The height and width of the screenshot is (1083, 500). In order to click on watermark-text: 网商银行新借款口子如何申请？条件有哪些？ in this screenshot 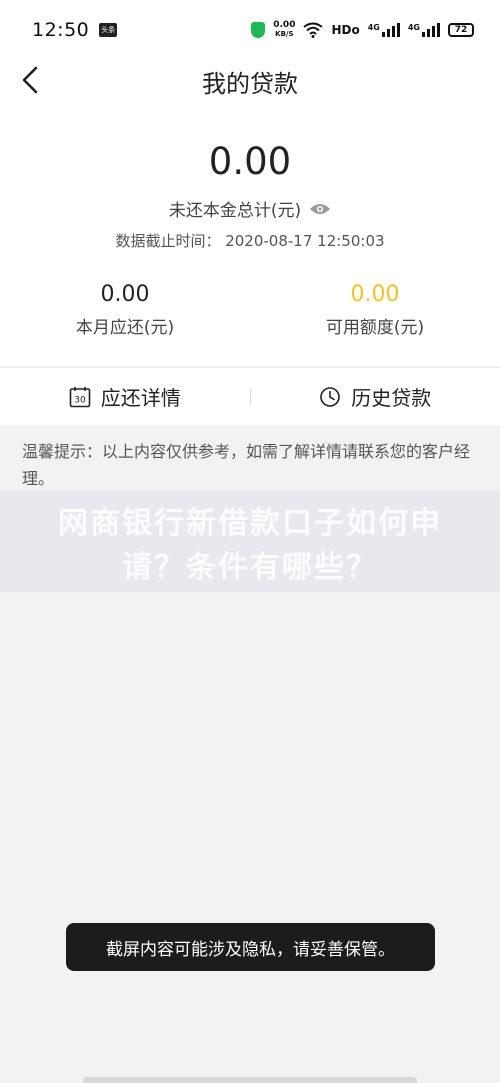, I will do `click(250, 545)`.